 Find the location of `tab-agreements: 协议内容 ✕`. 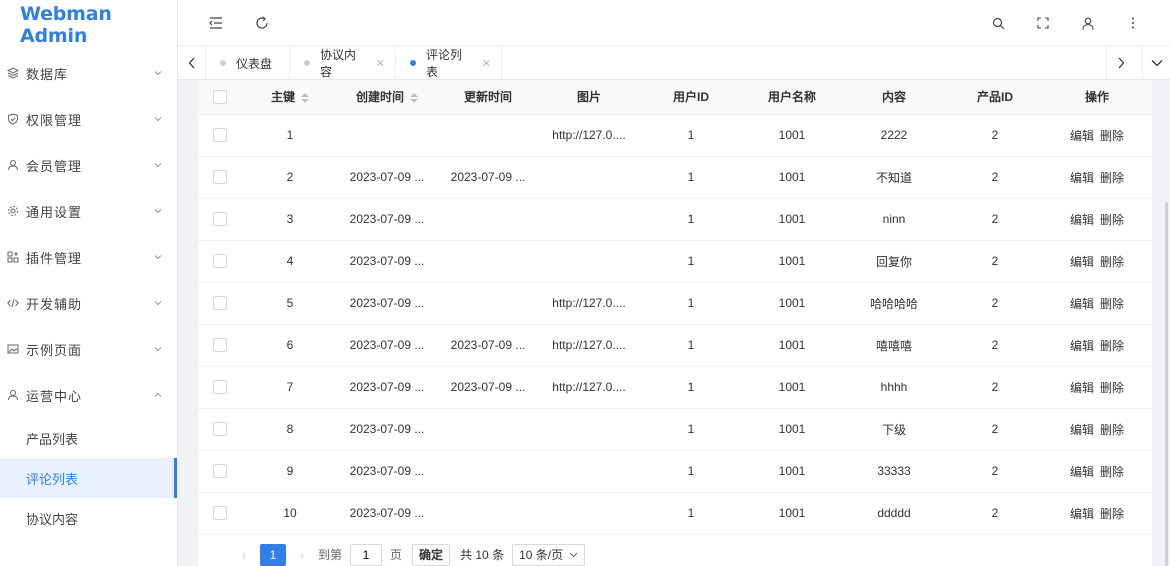

tab-agreements: 协议内容 ✕ is located at coordinates (343, 63).